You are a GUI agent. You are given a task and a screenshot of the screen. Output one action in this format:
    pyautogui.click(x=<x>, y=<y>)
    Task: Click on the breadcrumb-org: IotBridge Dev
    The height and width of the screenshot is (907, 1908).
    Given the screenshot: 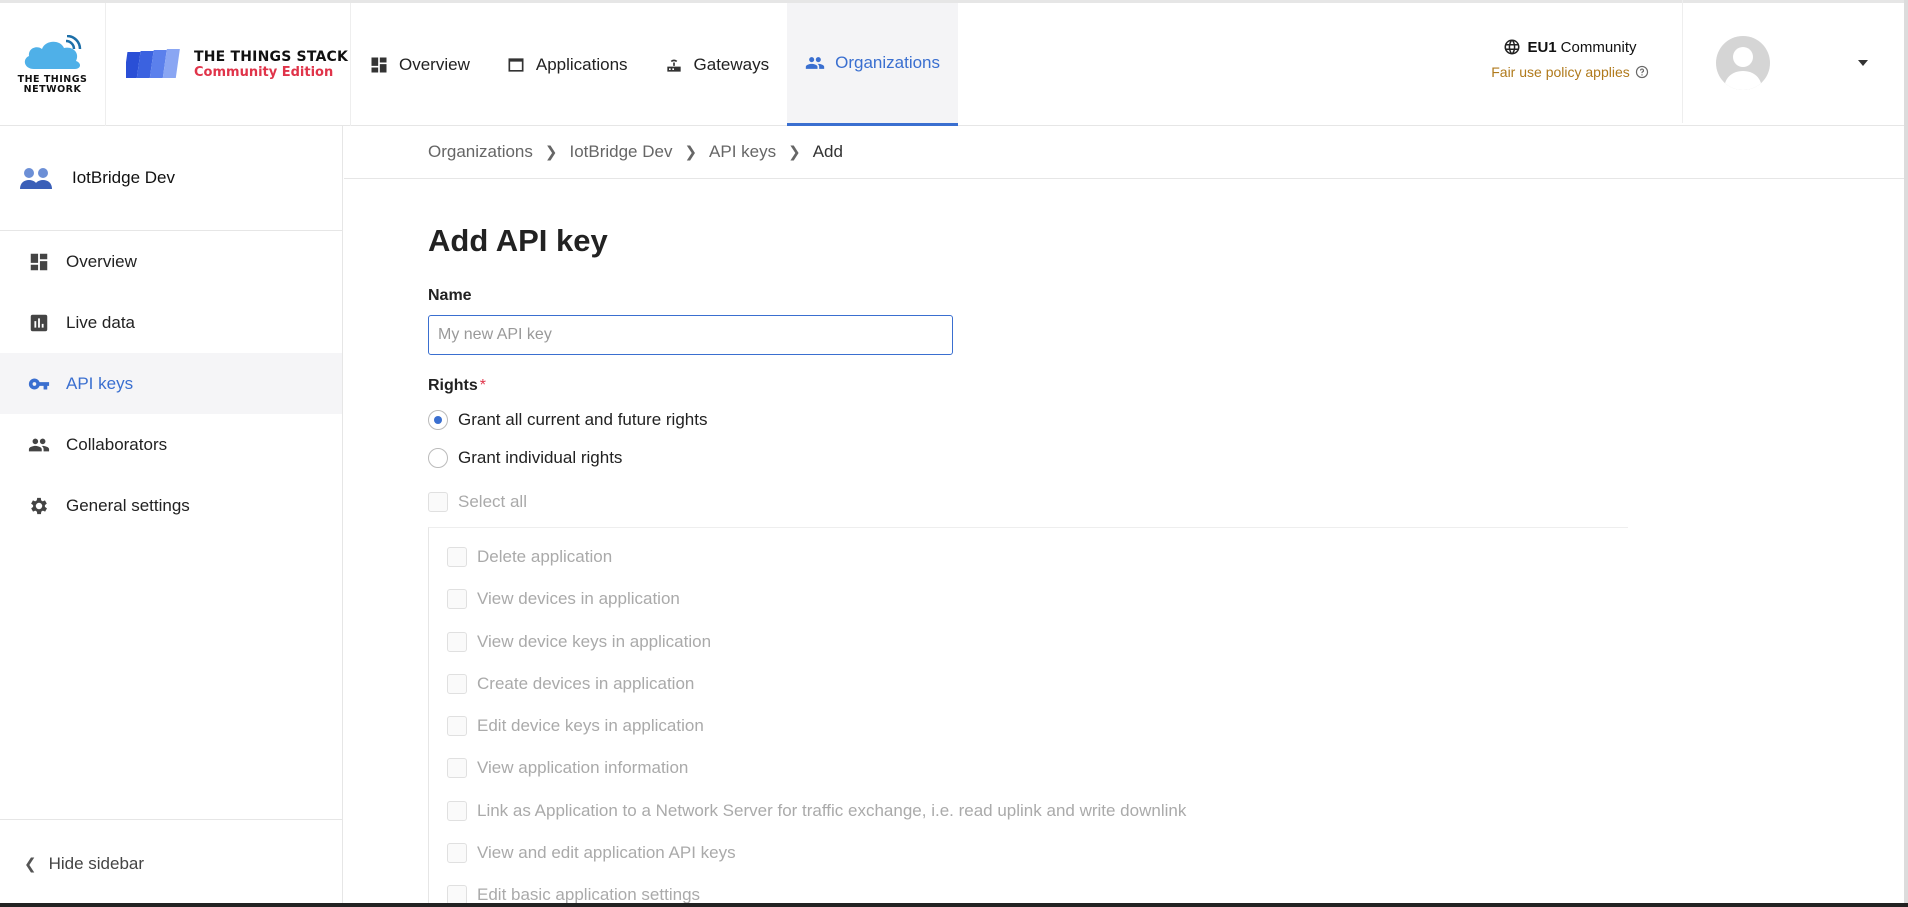 What is the action you would take?
    pyautogui.click(x=620, y=152)
    